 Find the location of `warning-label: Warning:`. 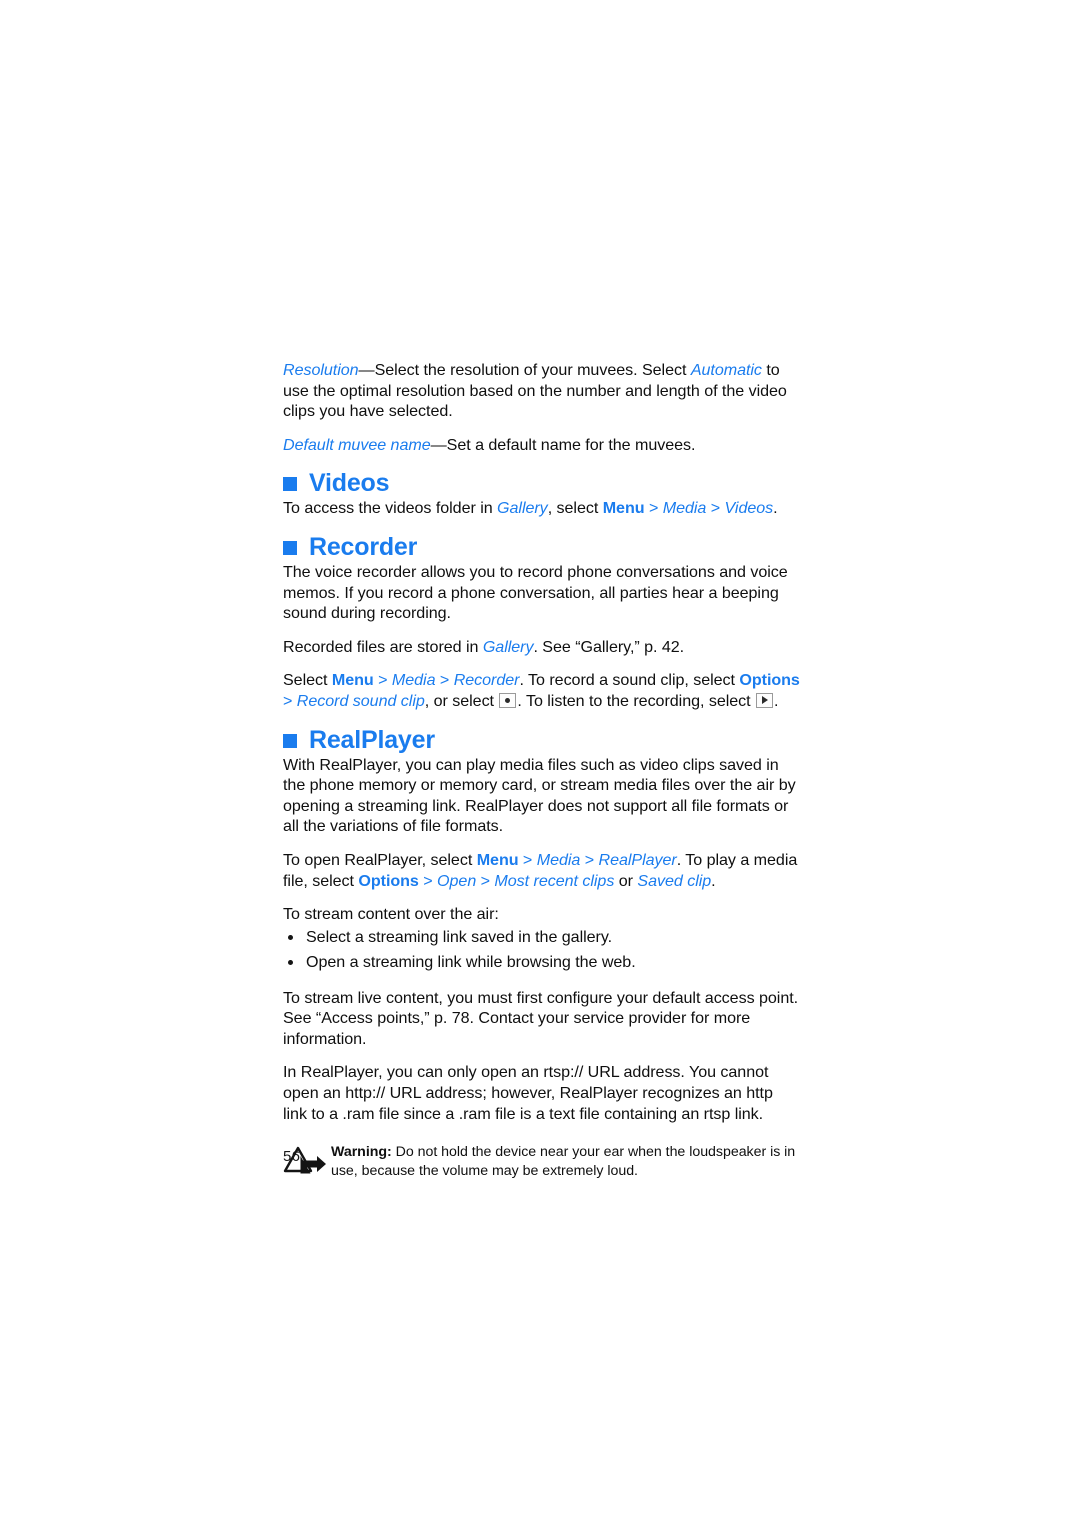

warning-label: Warning: is located at coordinates (361, 1152).